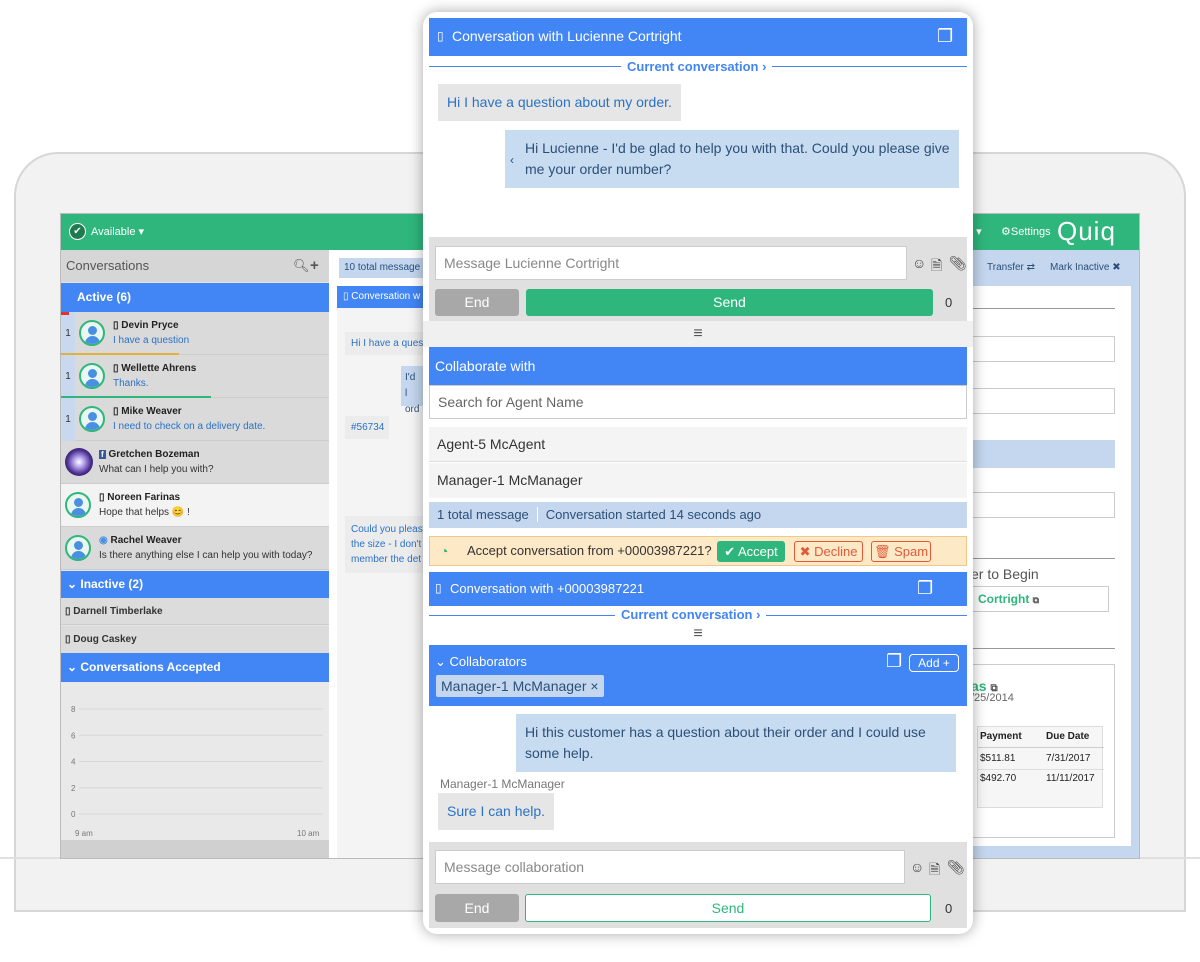 This screenshot has width=1200, height=962. What do you see at coordinates (147, 411) in the screenshot?
I see `contact-name: ▯ Mike Weaver` at bounding box center [147, 411].